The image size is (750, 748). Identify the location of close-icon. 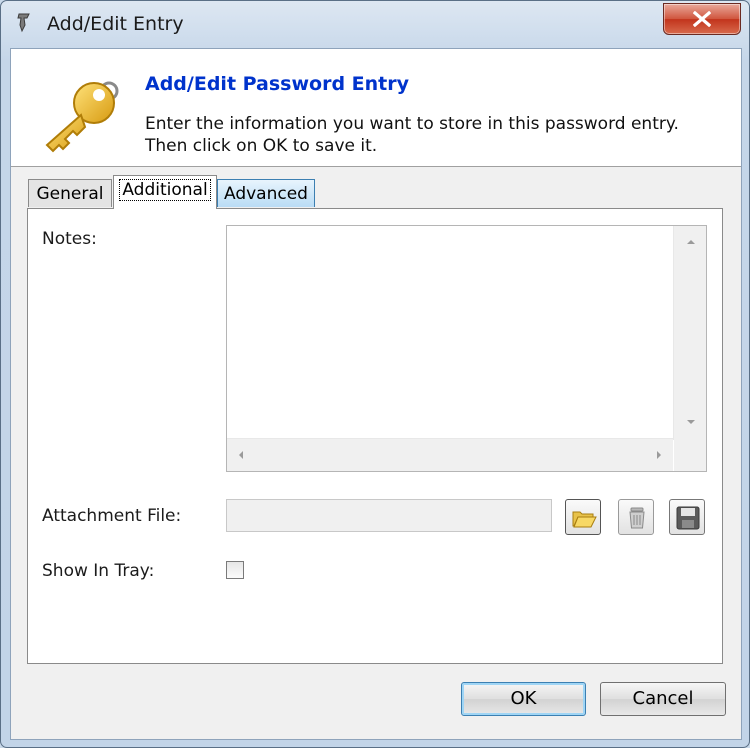
(702, 19).